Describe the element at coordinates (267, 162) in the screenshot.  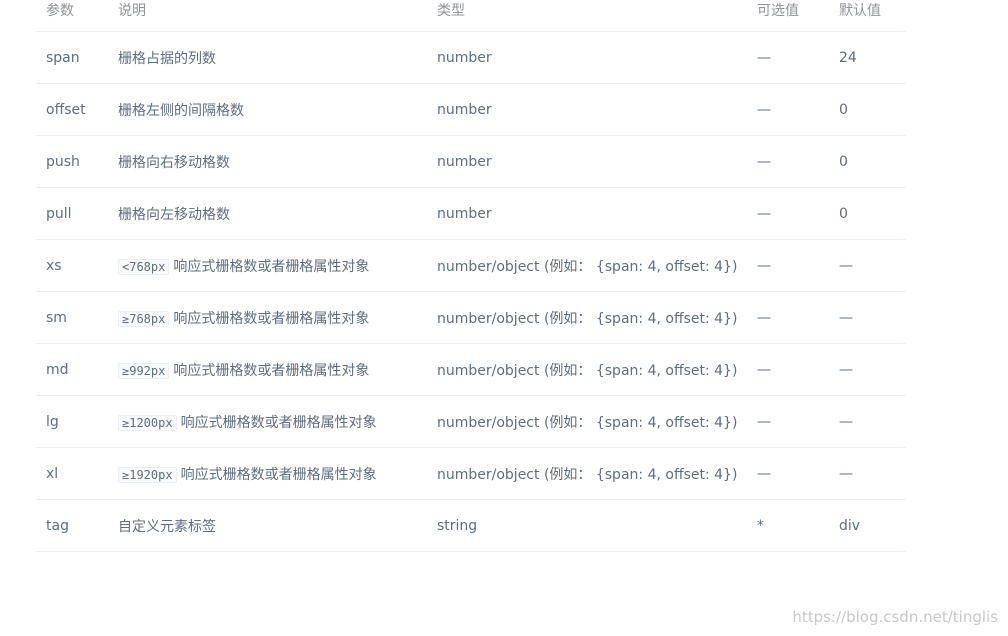
I see `cell-desc: 栅格向右移动格数` at that location.